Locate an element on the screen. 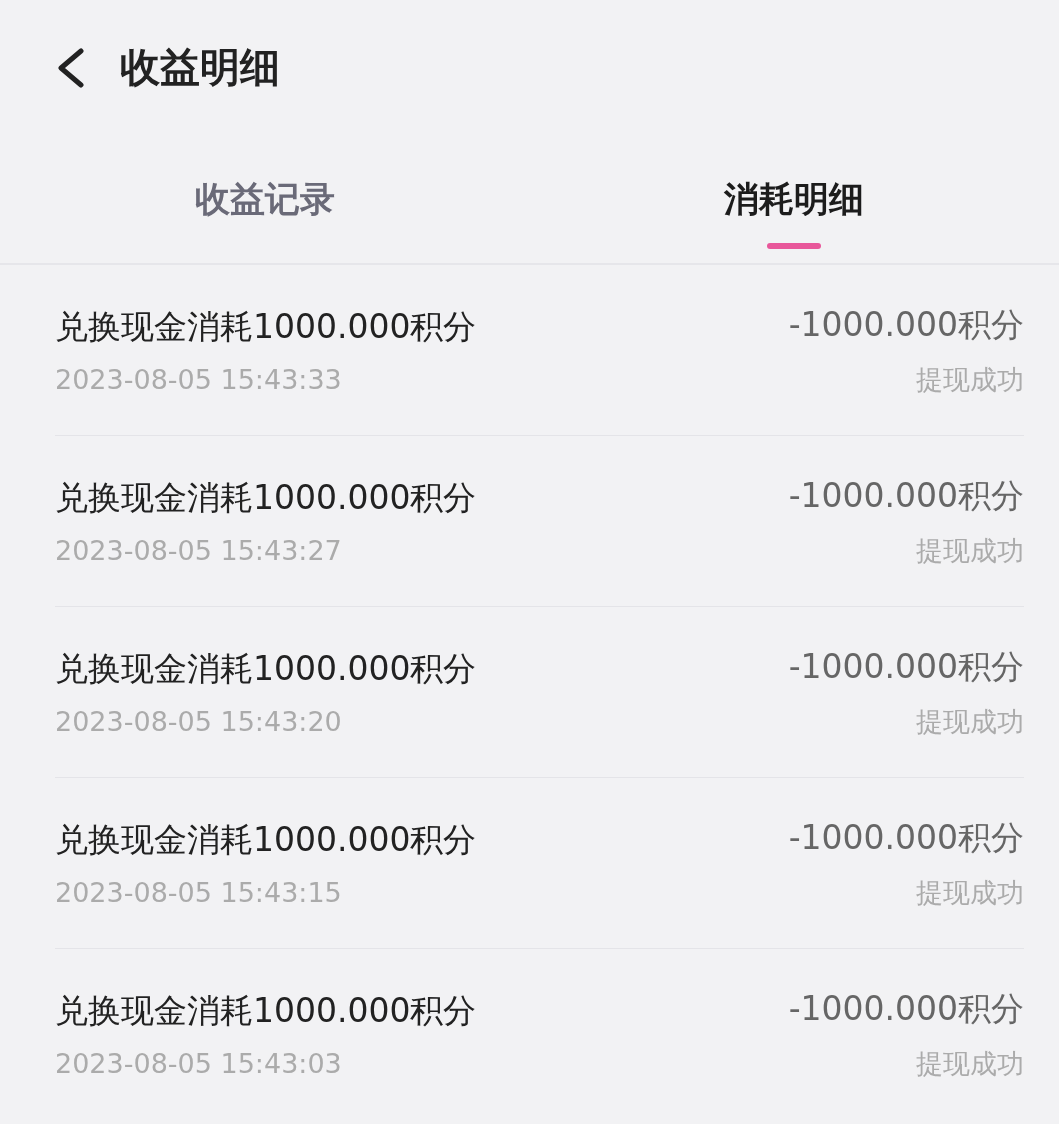 This screenshot has height=1124, width=1059. record-time: 2023-08-05 15:43:27 is located at coordinates (199, 550).